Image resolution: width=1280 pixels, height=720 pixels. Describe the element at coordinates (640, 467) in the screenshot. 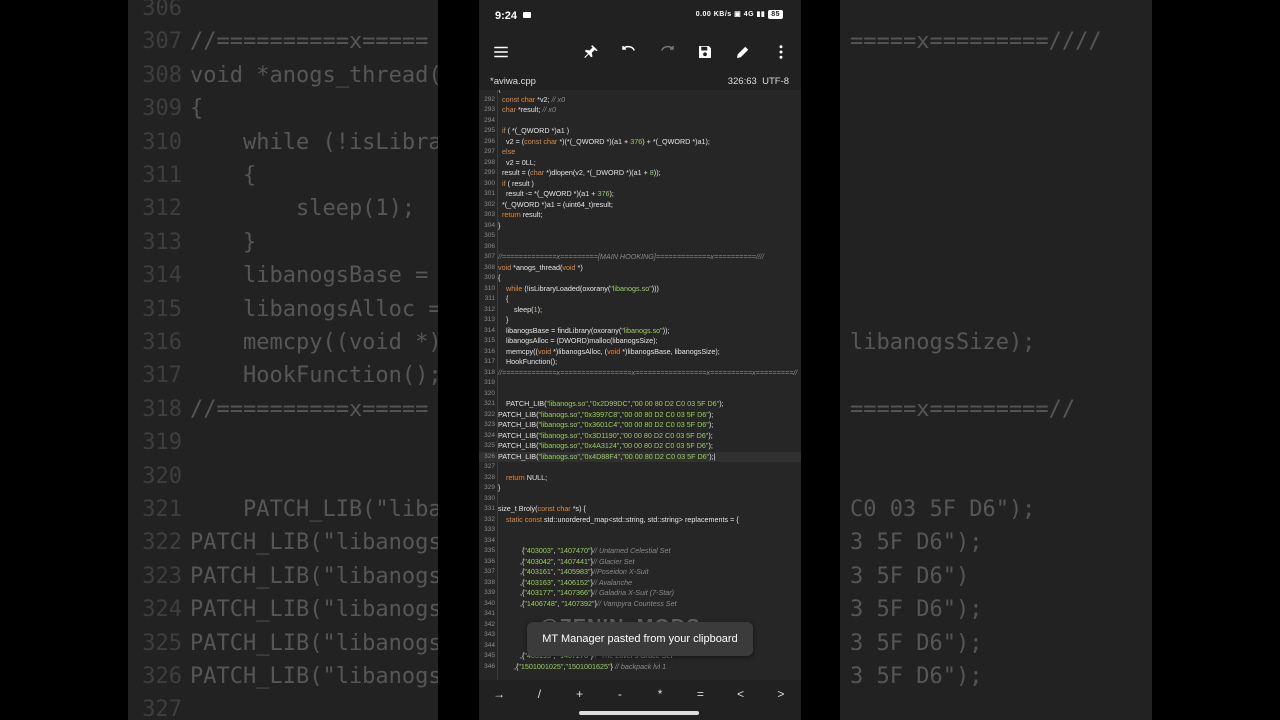

I see `code-line: 327` at that location.